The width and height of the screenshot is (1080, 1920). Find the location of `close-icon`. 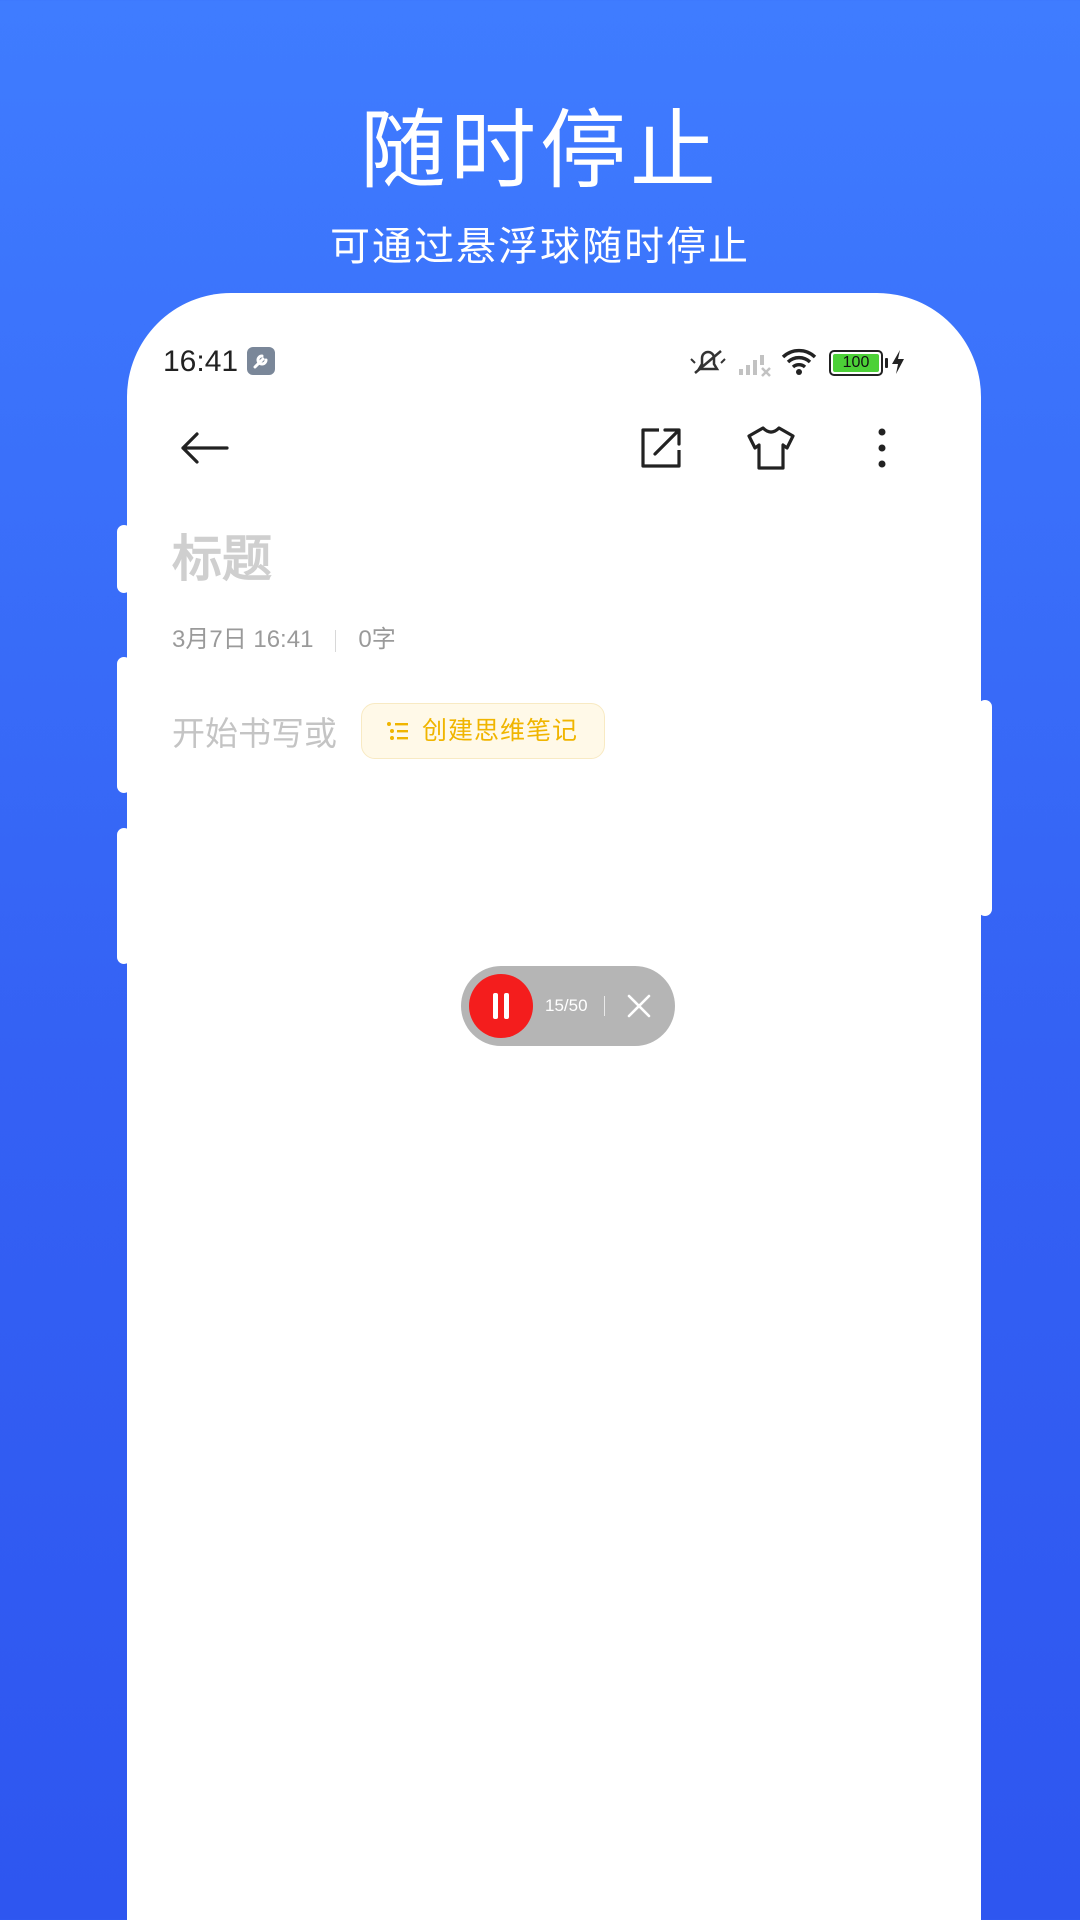

close-icon is located at coordinates (639, 1006).